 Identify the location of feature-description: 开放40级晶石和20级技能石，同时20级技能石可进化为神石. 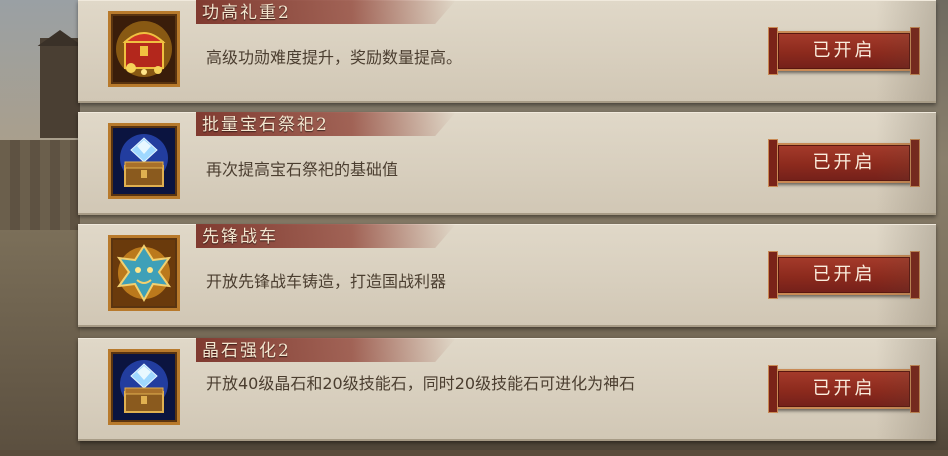
(421, 383).